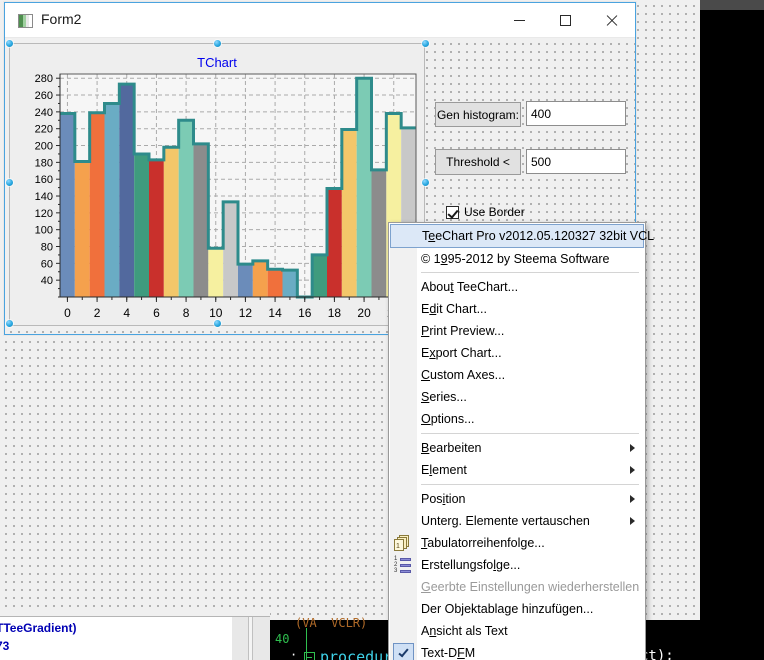  I want to click on pane-splitter-bar, so click(250, 638).